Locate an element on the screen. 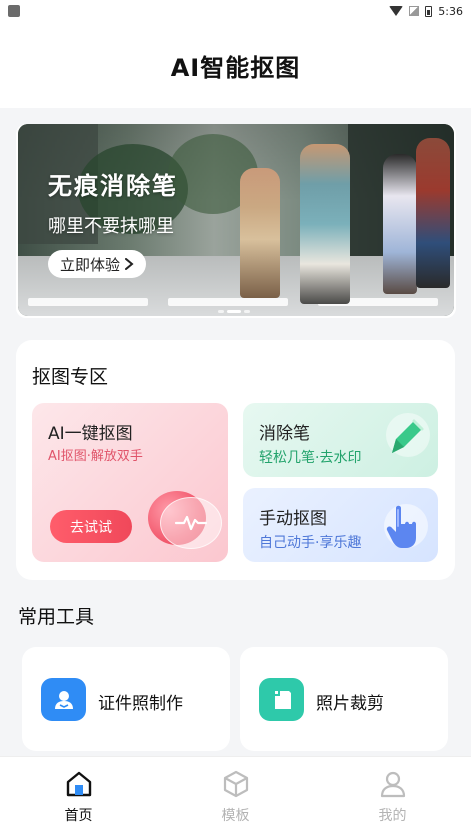 Image resolution: width=471 pixels, height=837 pixels. signal-icon is located at coordinates (414, 11).